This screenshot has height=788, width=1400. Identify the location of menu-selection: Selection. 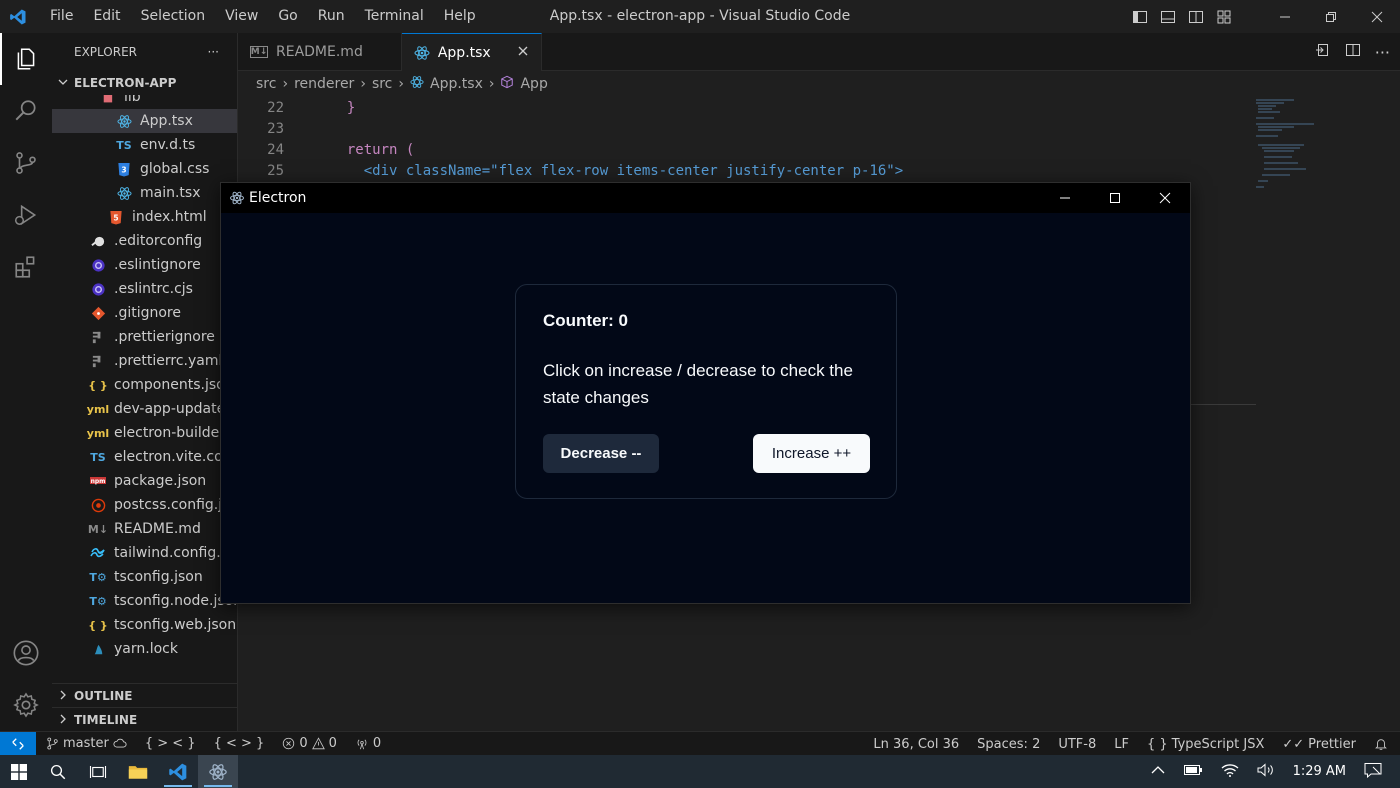
(173, 16).